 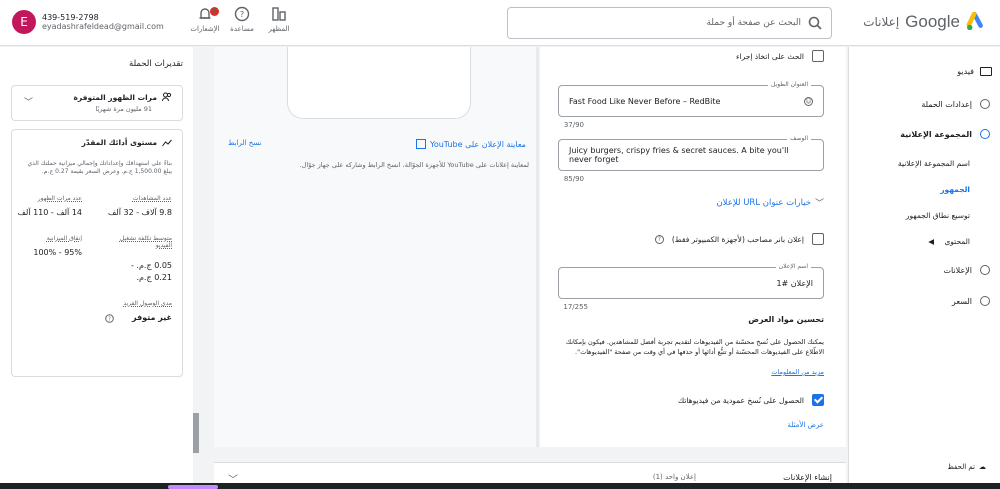 I want to click on youtube-preview-link: معاينة الإعلان على YouTube, so click(x=471, y=144).